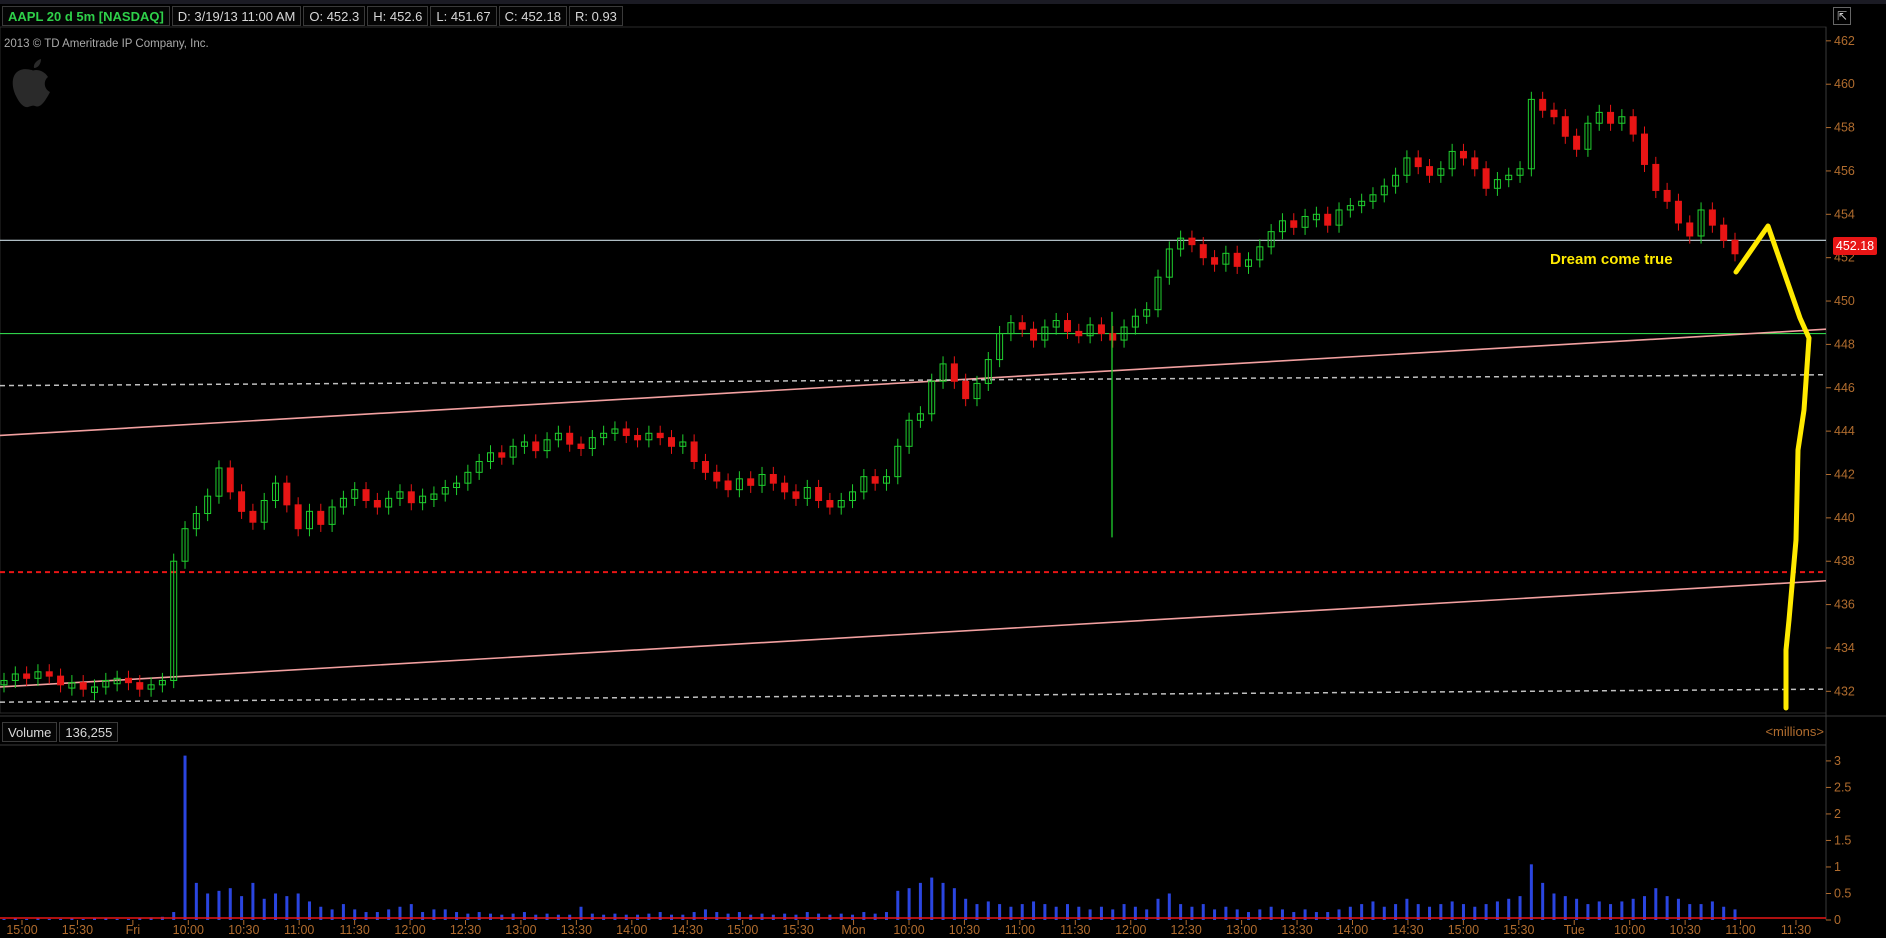 Image resolution: width=1886 pixels, height=938 pixels. I want to click on channel-trend-line, so click(913, 633).